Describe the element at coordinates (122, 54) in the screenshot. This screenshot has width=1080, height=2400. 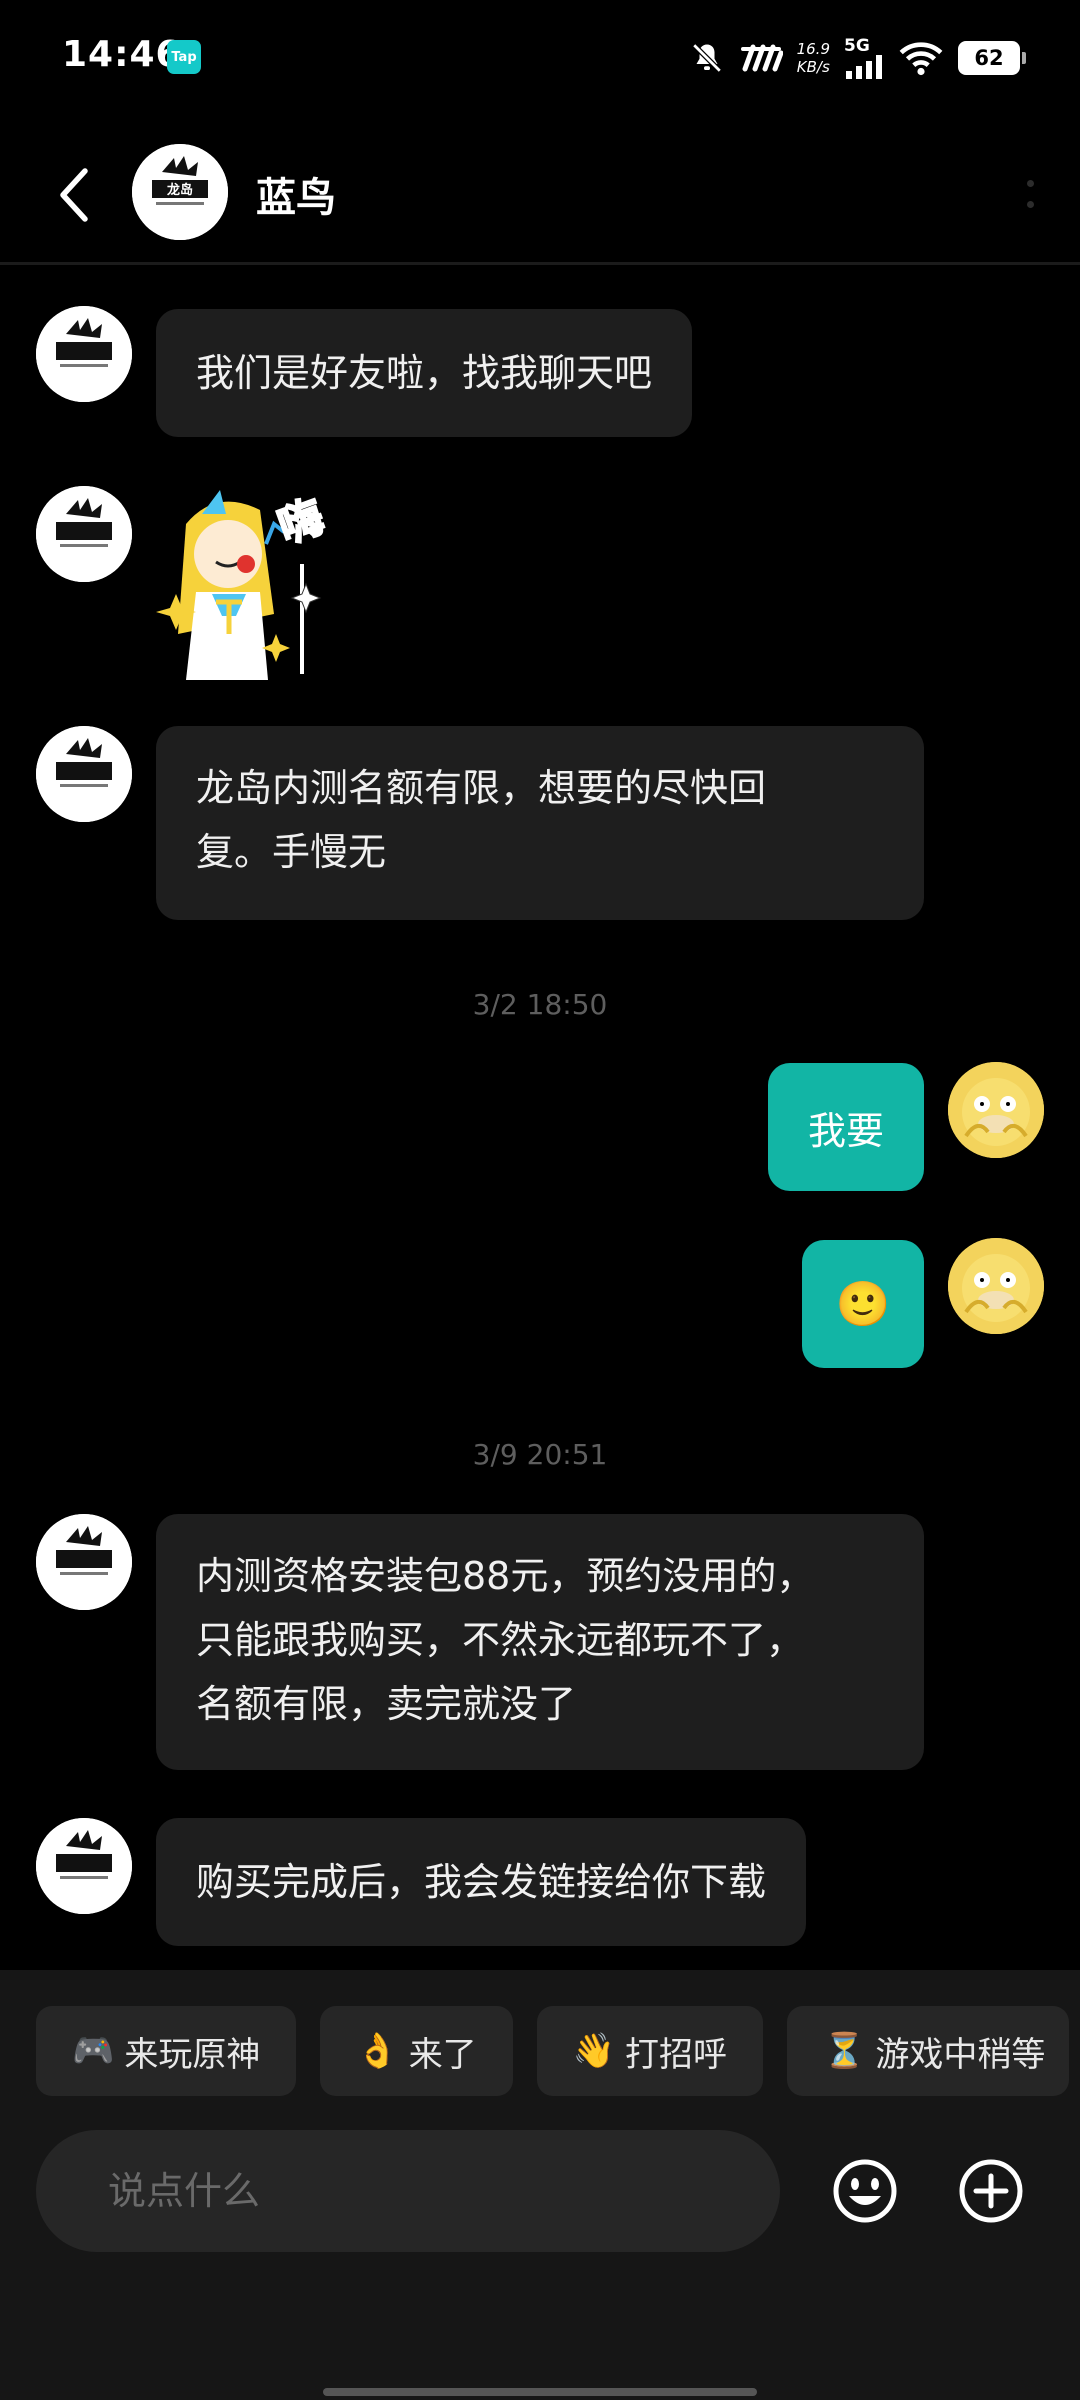
I see `status-time: 14:46` at that location.